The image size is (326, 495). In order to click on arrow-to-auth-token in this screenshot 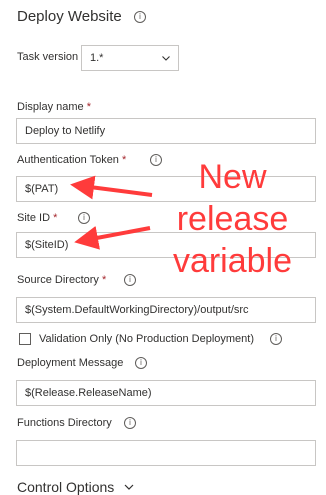, I will do `click(111, 187)`.